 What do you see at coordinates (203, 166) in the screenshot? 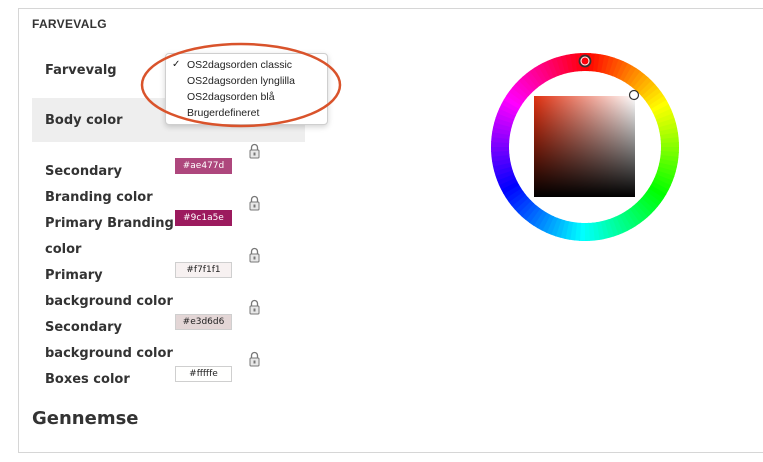
I see `secondary-branding-color-input: #ae477d` at bounding box center [203, 166].